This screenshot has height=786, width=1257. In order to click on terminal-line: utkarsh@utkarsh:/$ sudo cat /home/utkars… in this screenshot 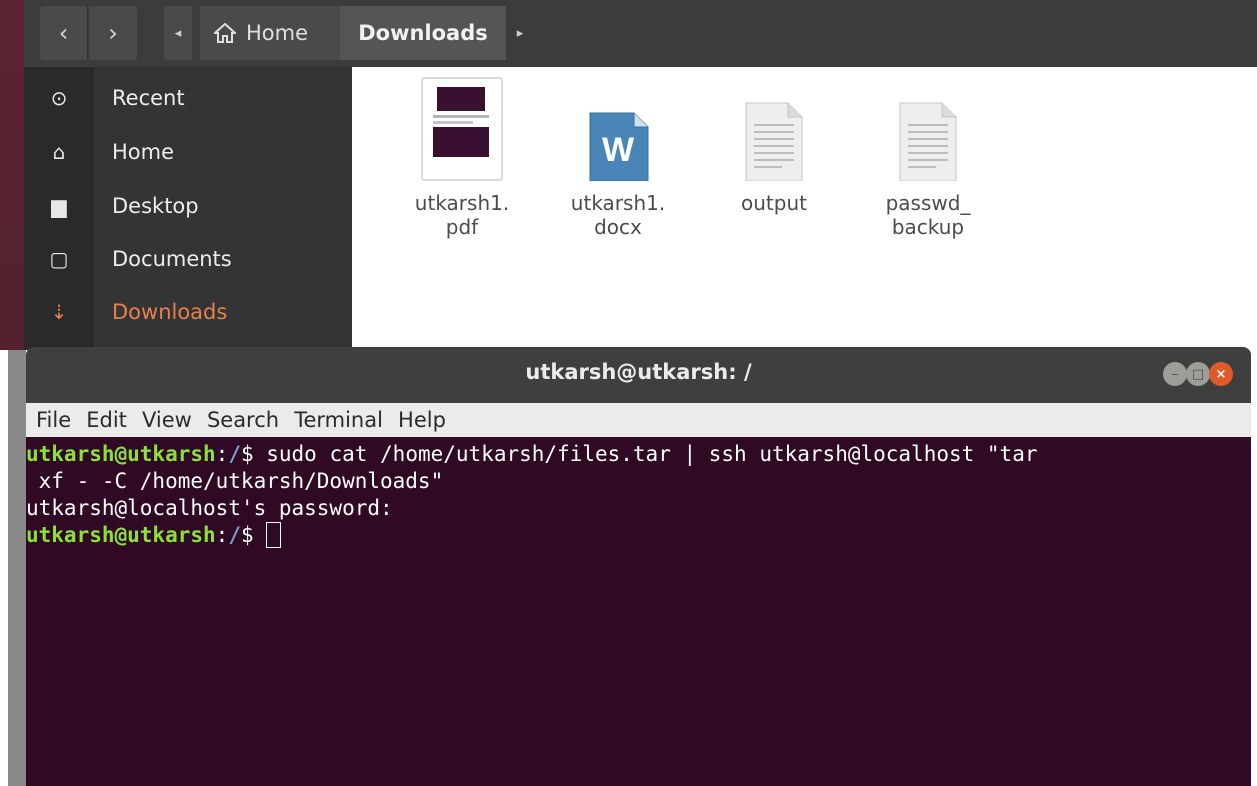, I will do `click(638, 454)`.